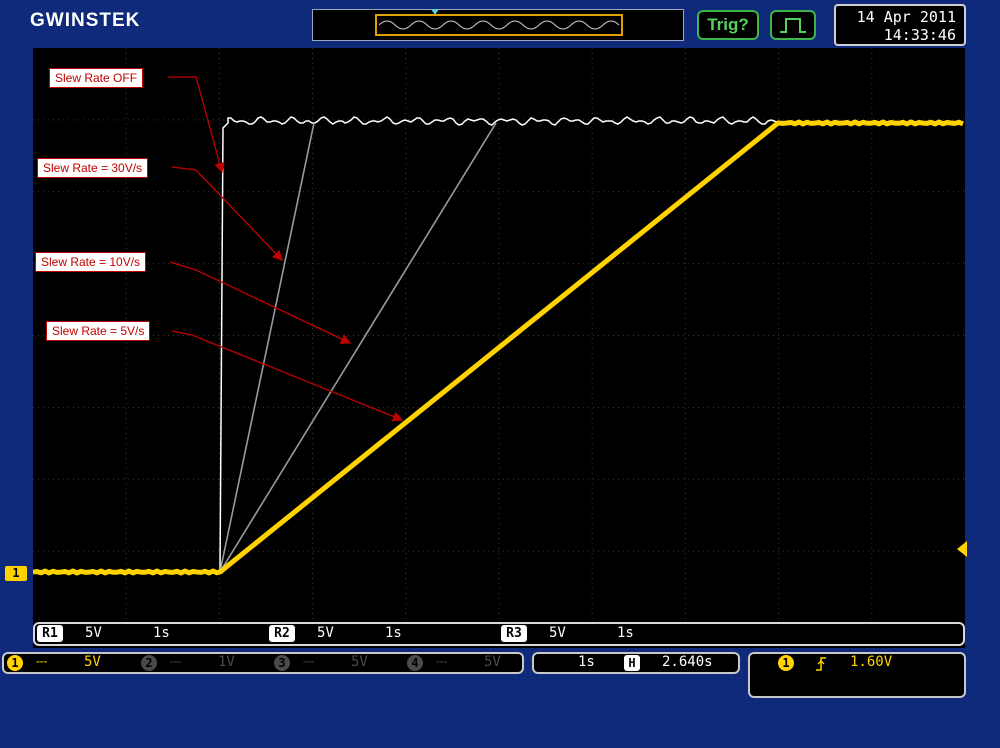 The image size is (1000, 748). What do you see at coordinates (786, 663) in the screenshot?
I see `trigger-source-badge: 1` at bounding box center [786, 663].